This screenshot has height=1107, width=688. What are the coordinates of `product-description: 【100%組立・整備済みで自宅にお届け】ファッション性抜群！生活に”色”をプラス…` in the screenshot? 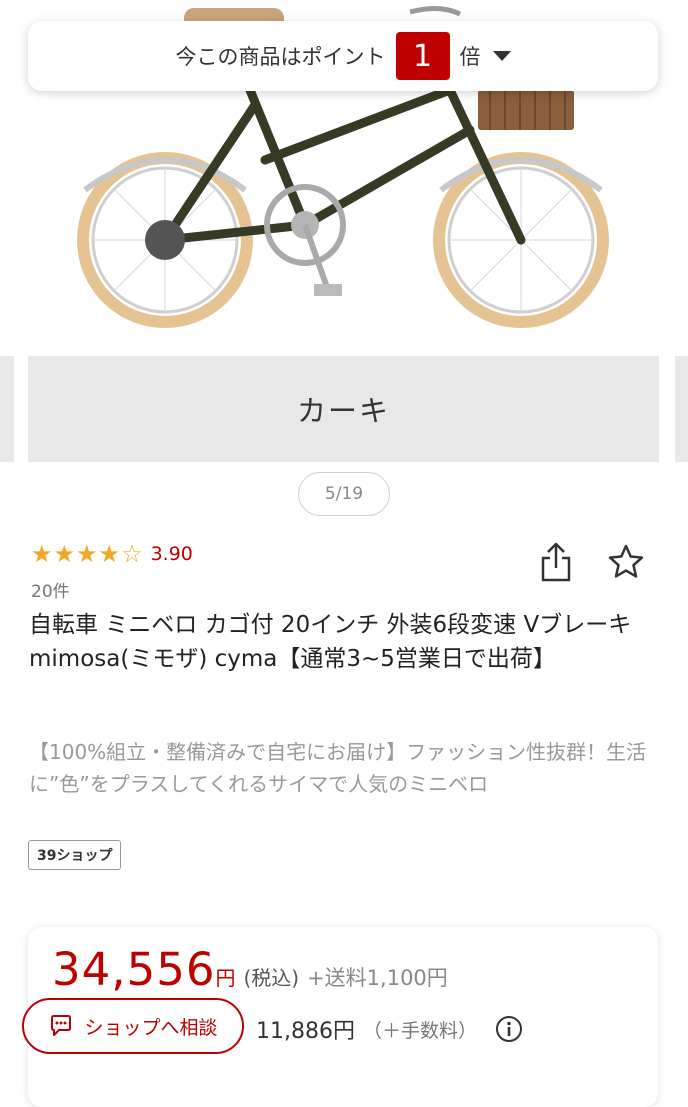 It's located at (338, 768).